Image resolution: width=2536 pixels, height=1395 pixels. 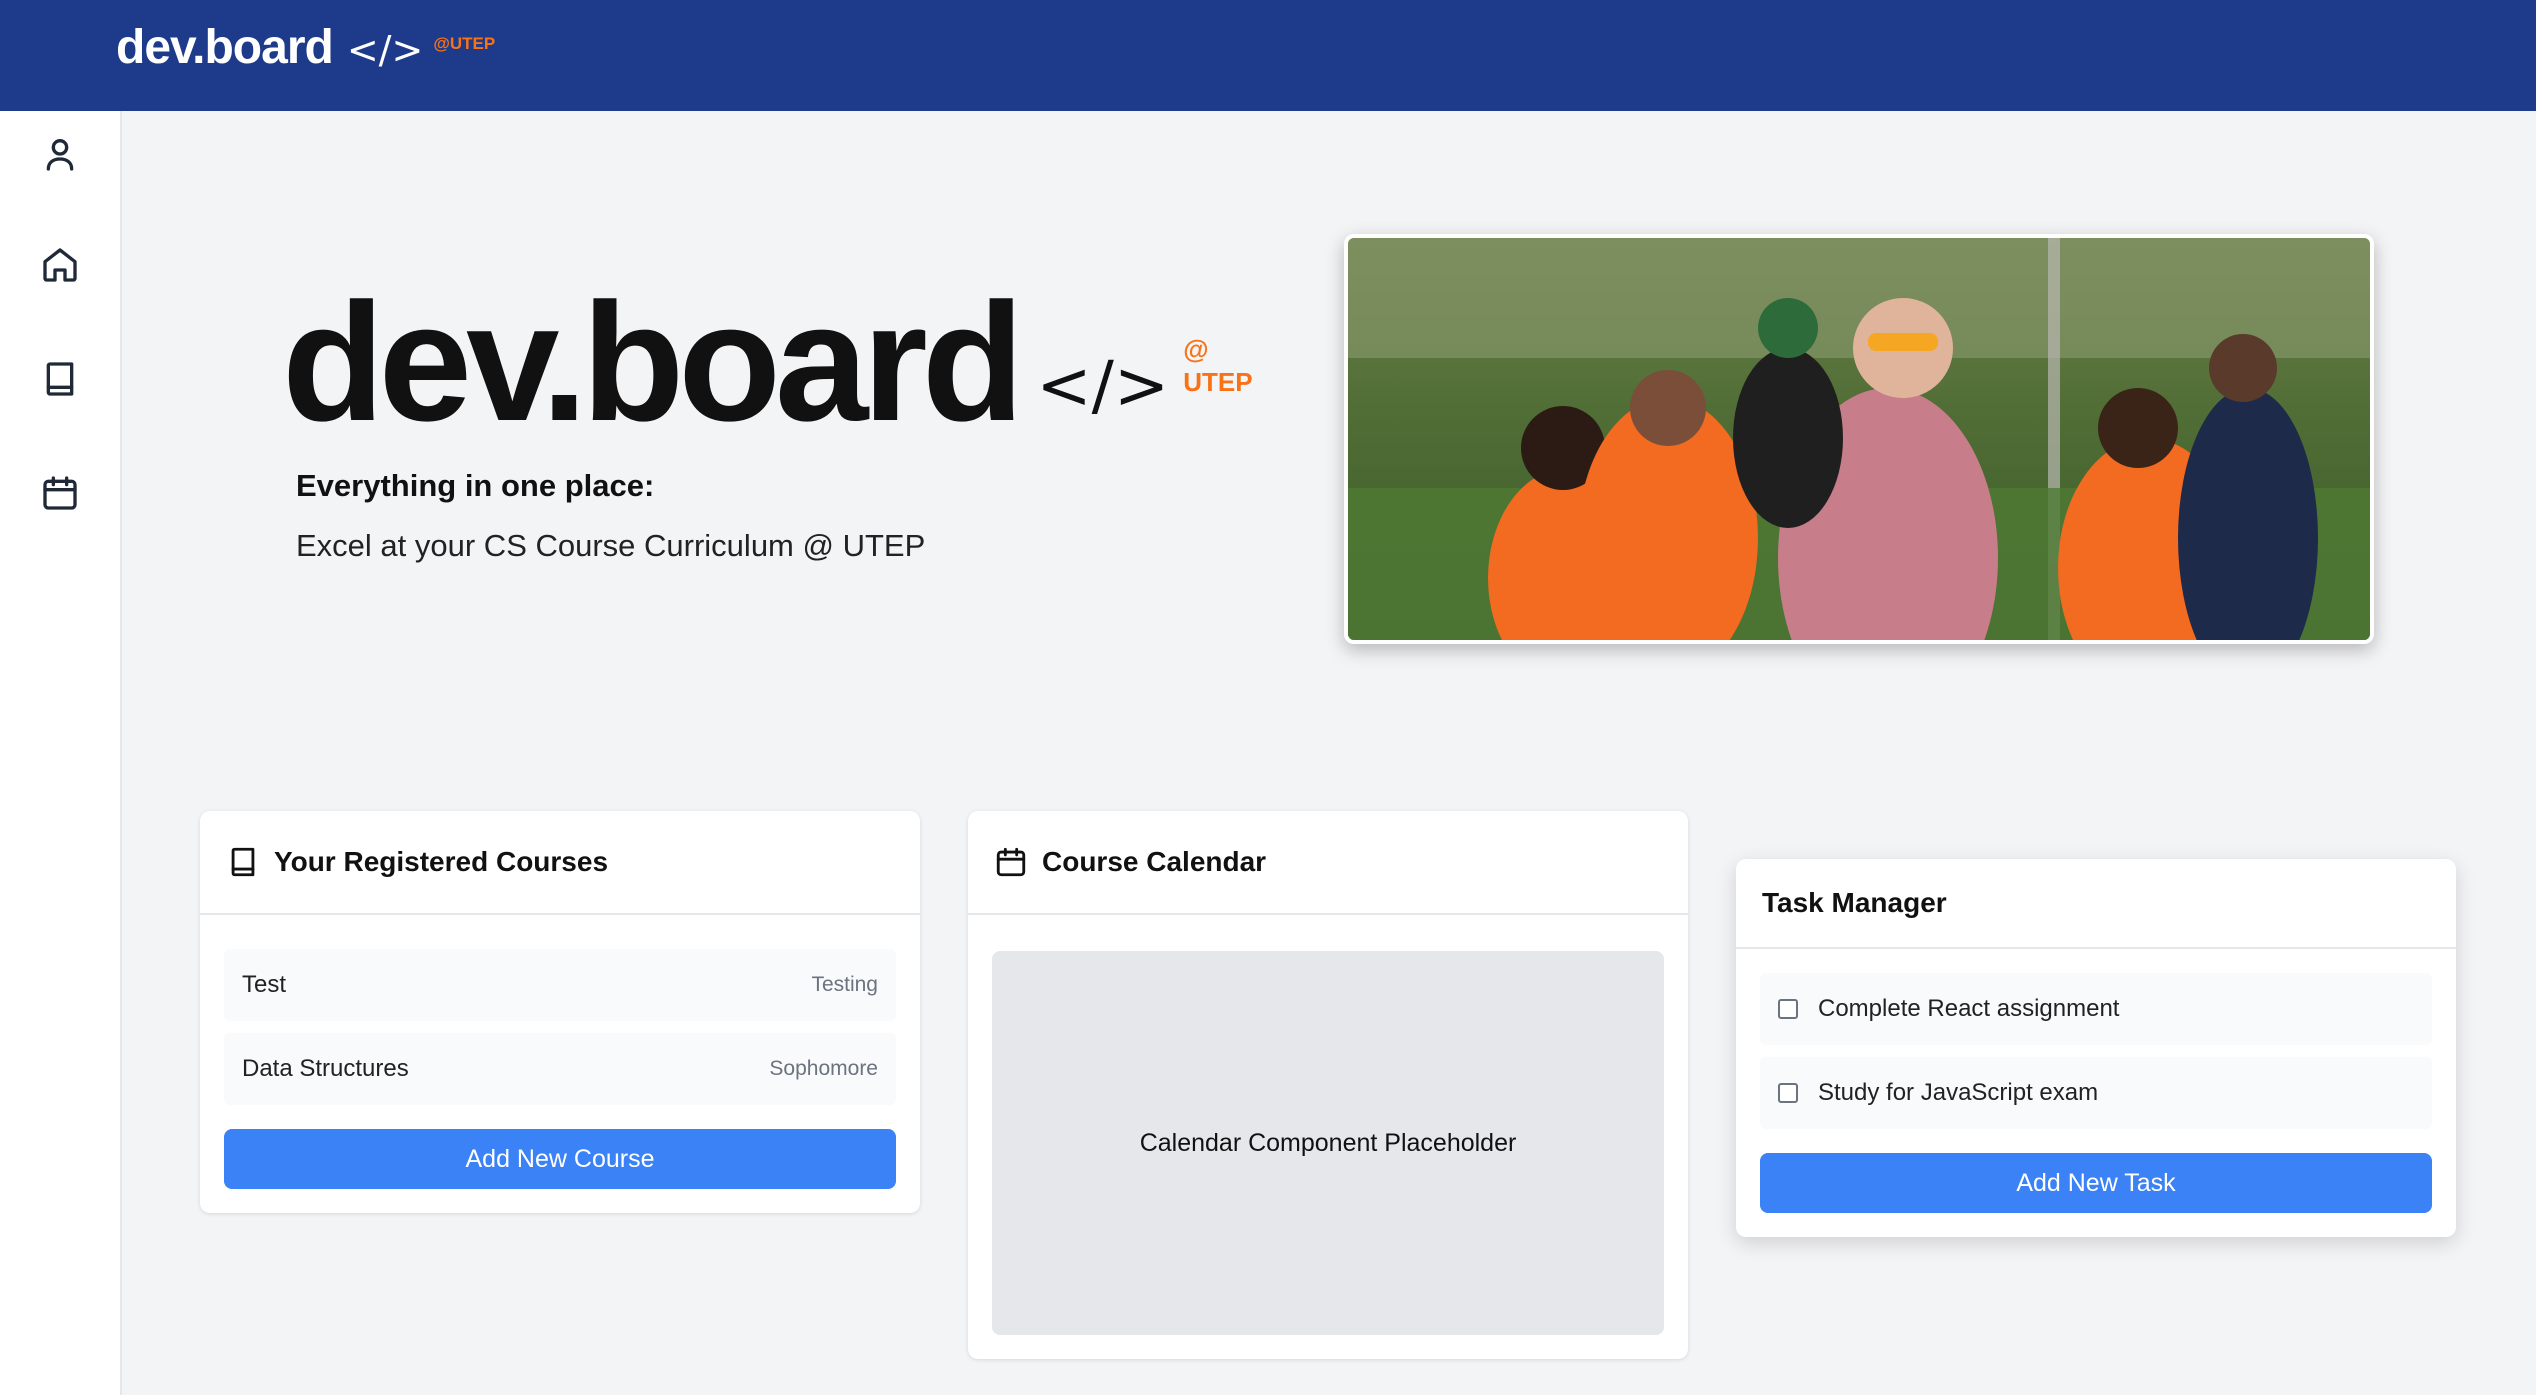 I want to click on task-label: Study for JavaScript exam, so click(x=1958, y=1092).